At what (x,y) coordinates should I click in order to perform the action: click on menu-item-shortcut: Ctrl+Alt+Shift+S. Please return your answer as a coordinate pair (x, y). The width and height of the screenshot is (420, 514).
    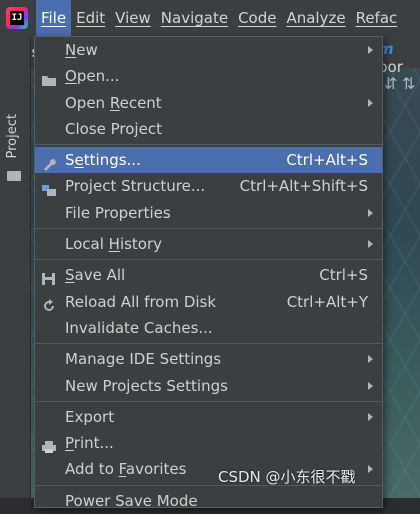
    Looking at the image, I should click on (303, 186).